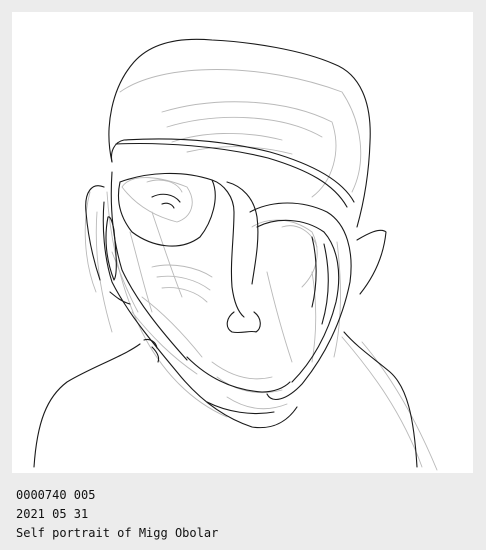 This screenshot has width=486, height=550. Describe the element at coordinates (117, 533) in the screenshot. I see `artwork-title: Self portrait of Migg Obolar` at that location.